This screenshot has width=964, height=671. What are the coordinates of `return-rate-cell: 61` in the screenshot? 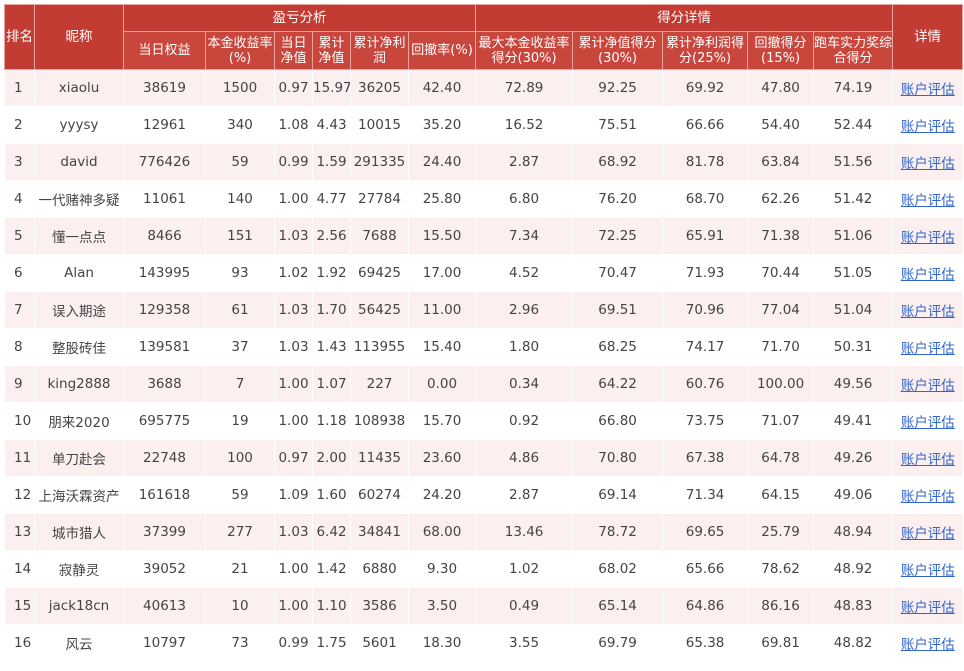 It's located at (240, 310).